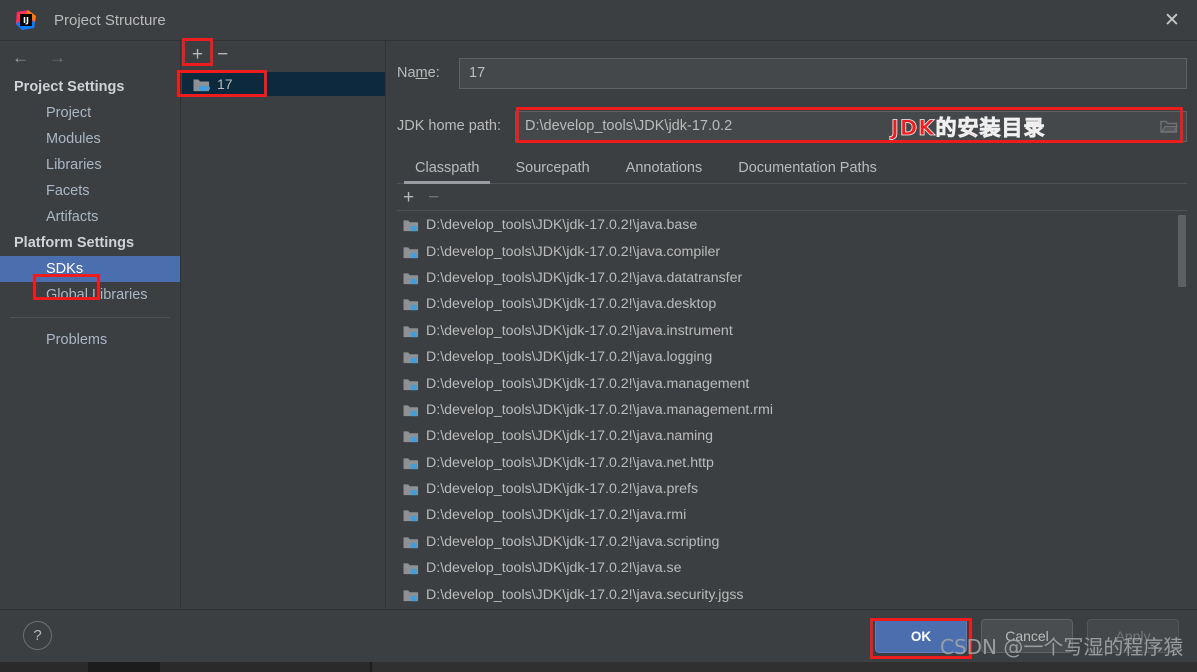 The height and width of the screenshot is (672, 1197). I want to click on name-field-row: Name: 17, so click(792, 73).